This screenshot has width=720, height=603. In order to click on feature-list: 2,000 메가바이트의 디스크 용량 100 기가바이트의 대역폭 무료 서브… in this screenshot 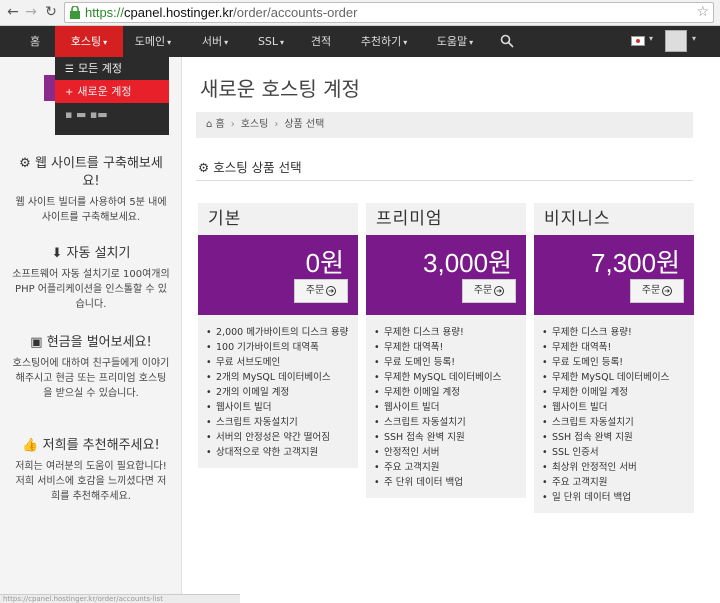, I will do `click(278, 391)`.